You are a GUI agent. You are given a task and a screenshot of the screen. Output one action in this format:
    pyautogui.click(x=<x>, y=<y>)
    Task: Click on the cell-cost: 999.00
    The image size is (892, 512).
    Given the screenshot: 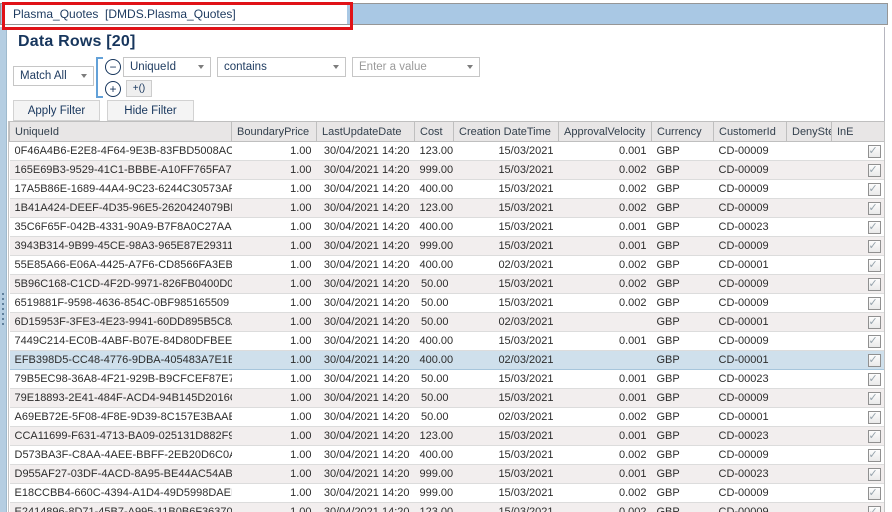 What is the action you would take?
    pyautogui.click(x=434, y=246)
    